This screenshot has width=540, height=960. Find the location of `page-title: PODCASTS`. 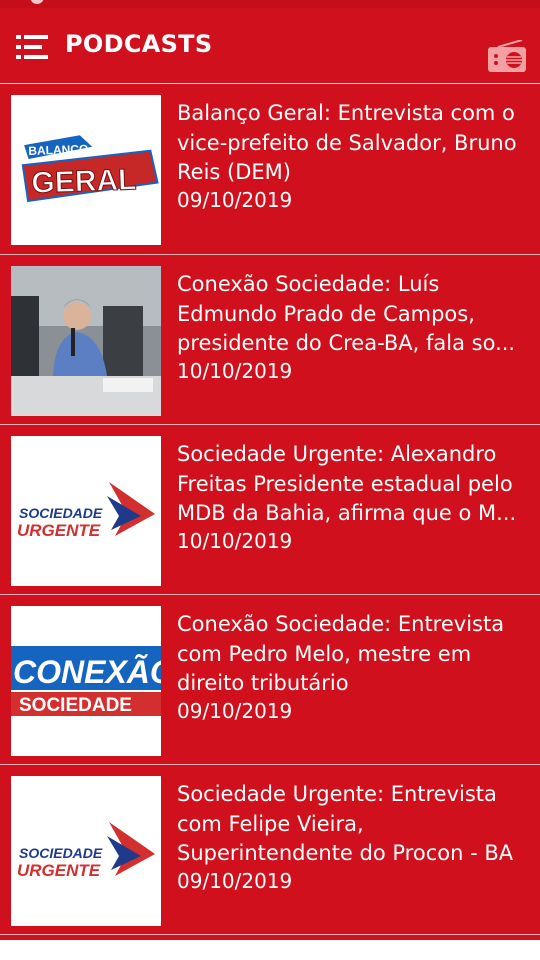

page-title: PODCASTS is located at coordinates (139, 44).